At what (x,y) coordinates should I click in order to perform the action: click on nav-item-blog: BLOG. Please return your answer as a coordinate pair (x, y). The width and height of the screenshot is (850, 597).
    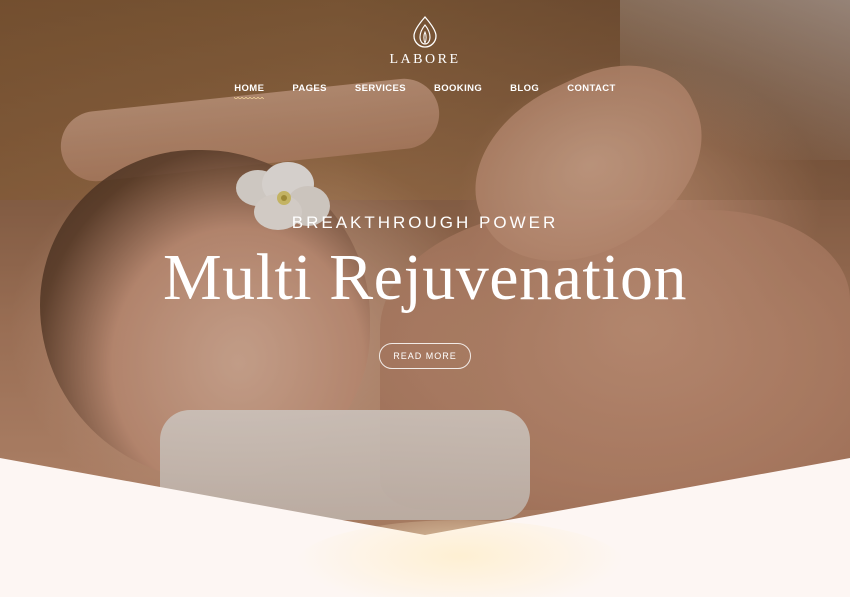
    Looking at the image, I should click on (524, 88).